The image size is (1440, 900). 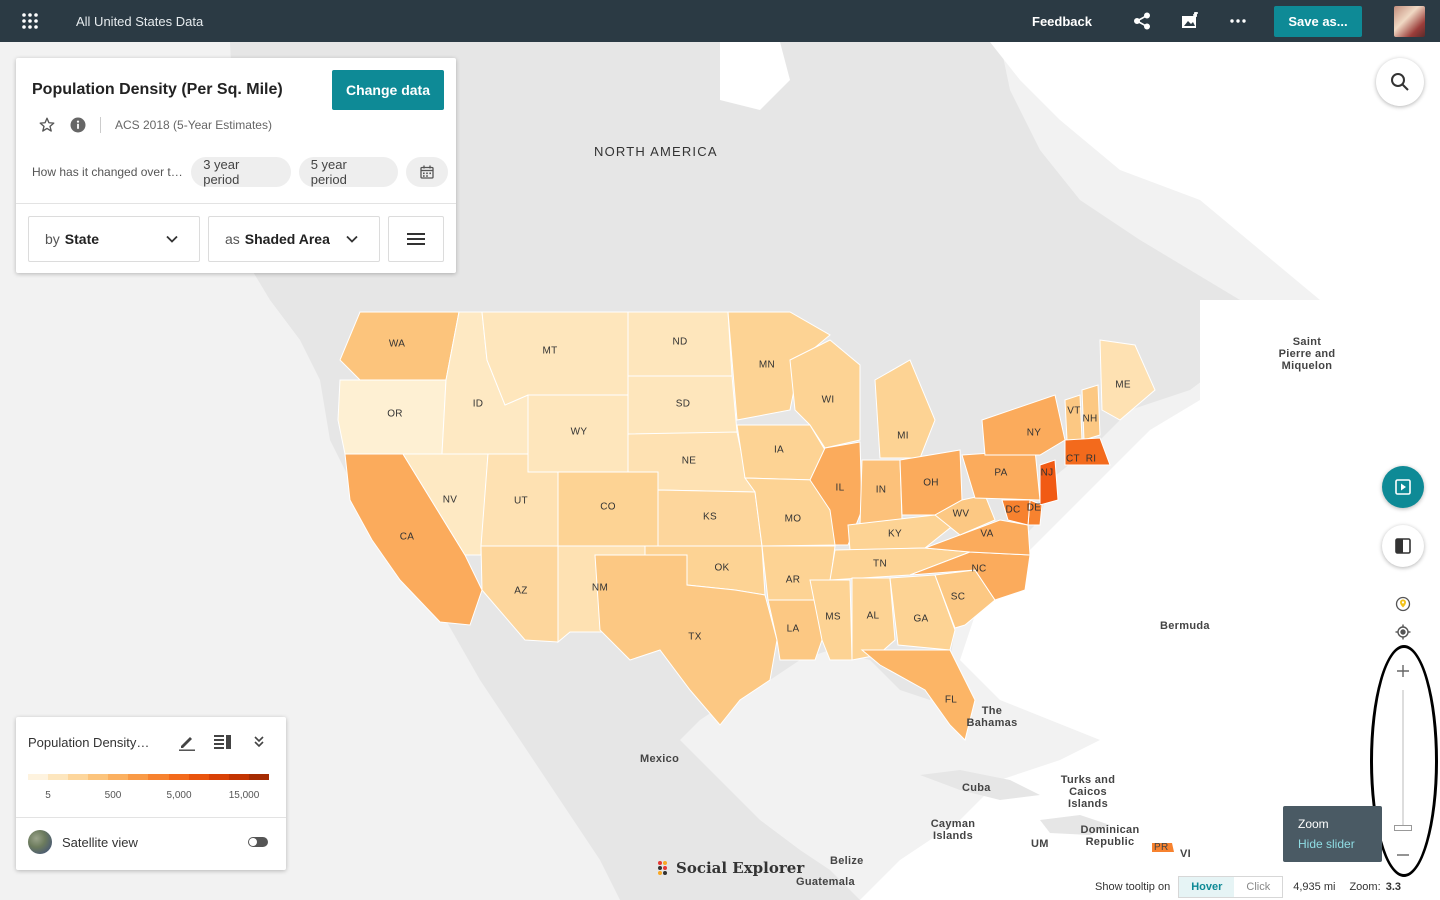 What do you see at coordinates (520, 591) in the screenshot?
I see `state-label-az: AZ` at bounding box center [520, 591].